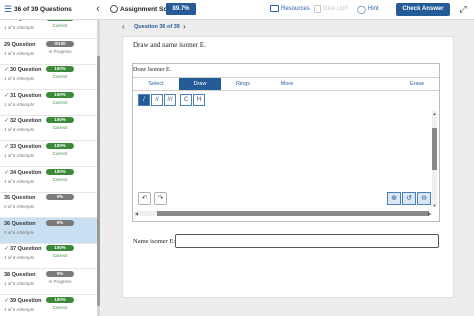 The image size is (474, 316). What do you see at coordinates (25, 21) in the screenshot?
I see `sidebar-question-title: 28 Question` at bounding box center [25, 21].